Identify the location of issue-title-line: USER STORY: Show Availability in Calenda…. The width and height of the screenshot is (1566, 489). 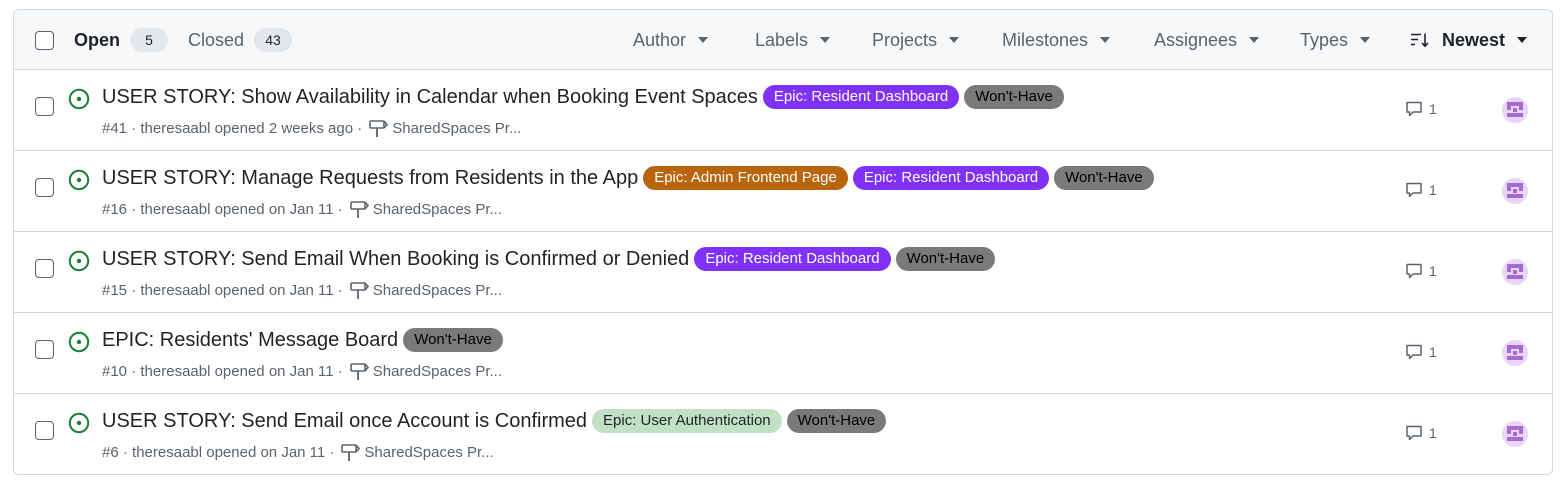
(585, 97).